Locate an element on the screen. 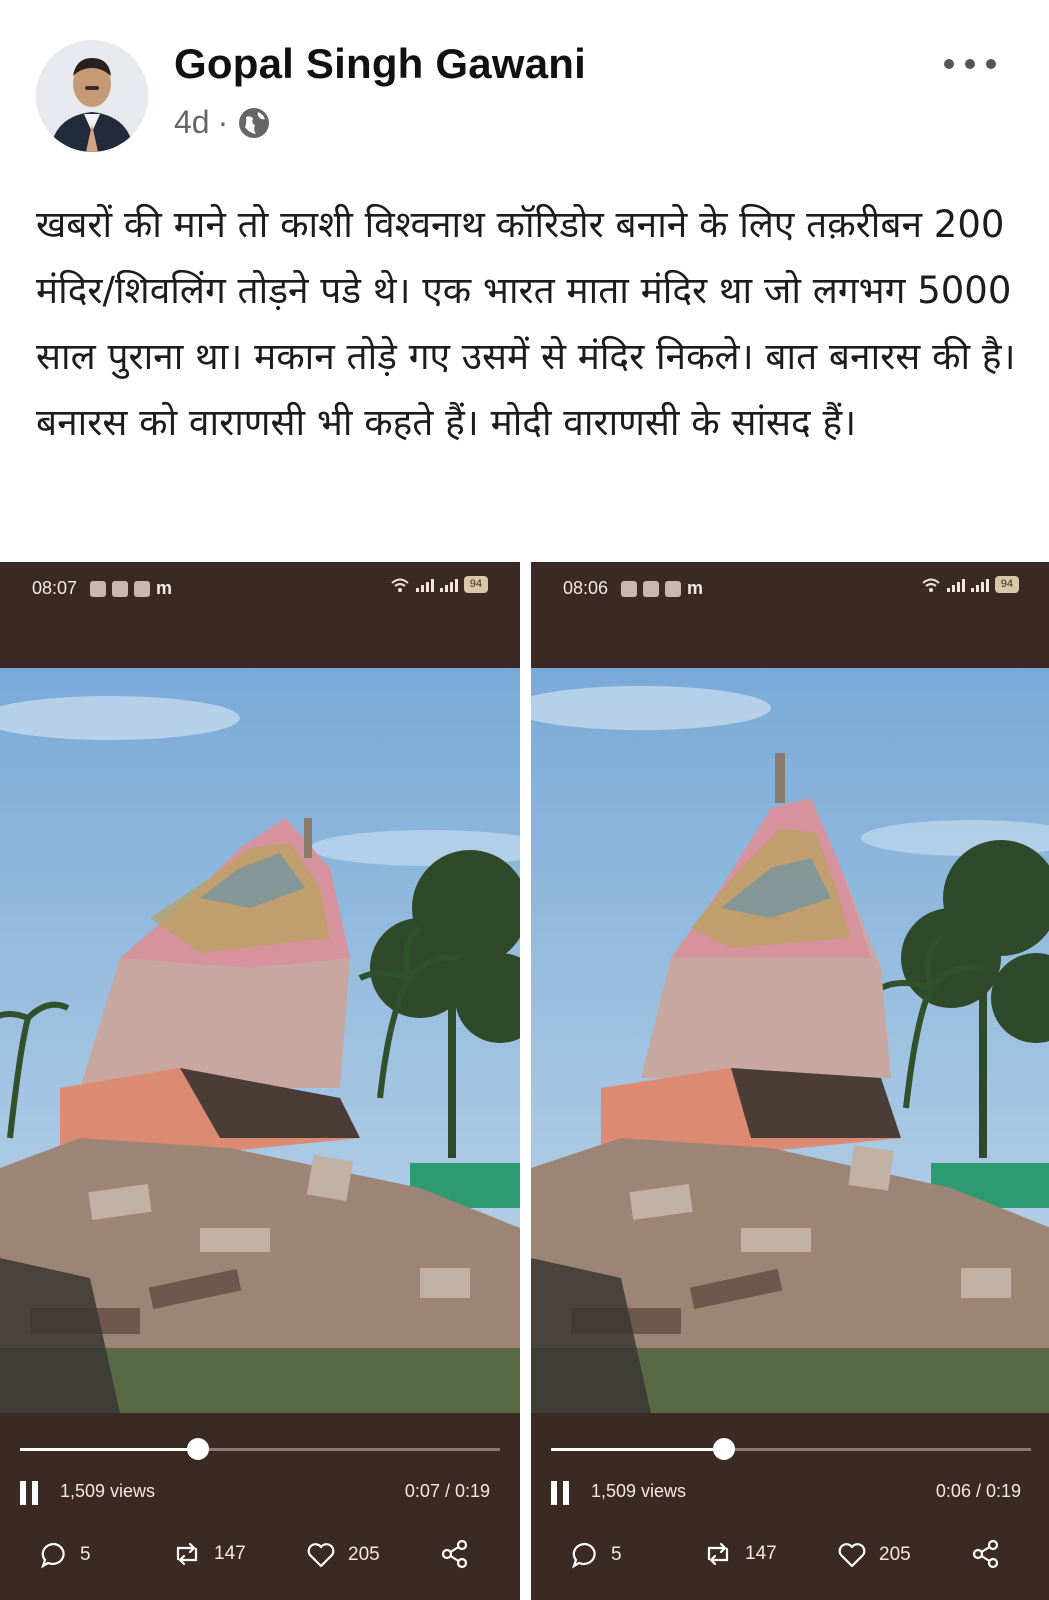 This screenshot has height=1600, width=1049. video-time: 0:06 / 0:19 is located at coordinates (978, 1491).